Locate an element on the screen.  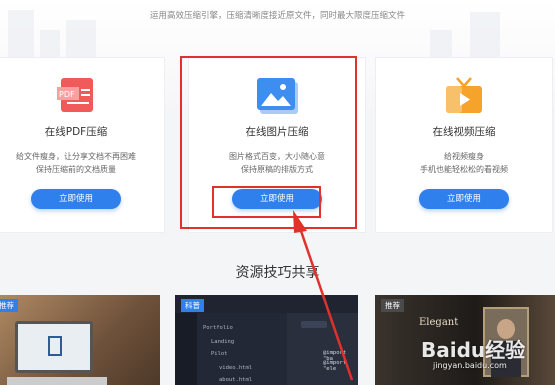
desc-line: 给视频瘦身 is located at coordinates (464, 156).